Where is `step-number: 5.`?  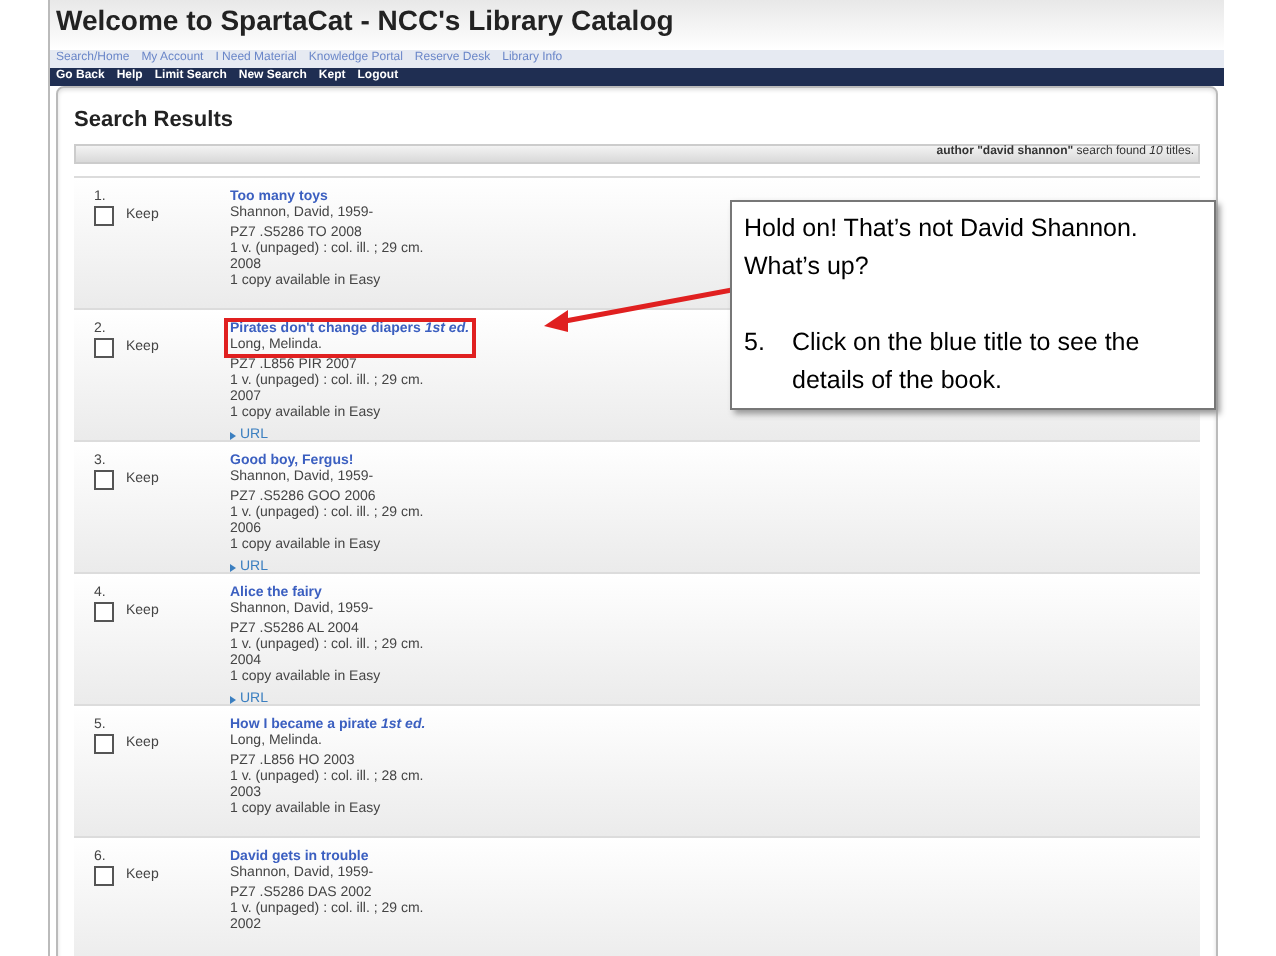
step-number: 5. is located at coordinates (755, 343).